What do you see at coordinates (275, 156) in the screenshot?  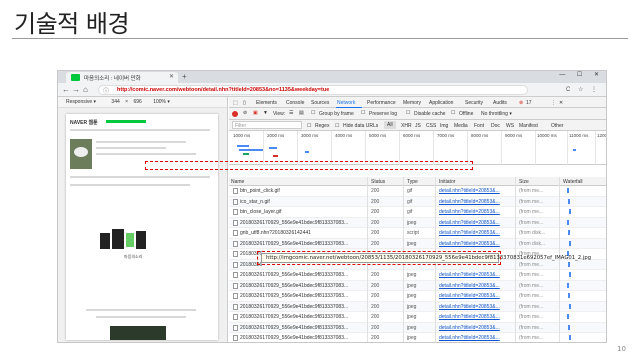 I see `timeline-bar` at bounding box center [275, 156].